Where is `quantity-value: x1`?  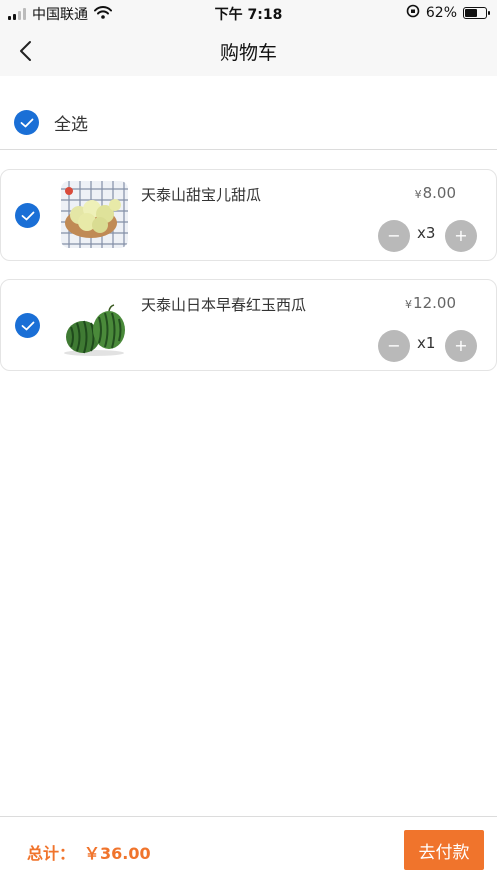
quantity-value: x1 is located at coordinates (426, 343).